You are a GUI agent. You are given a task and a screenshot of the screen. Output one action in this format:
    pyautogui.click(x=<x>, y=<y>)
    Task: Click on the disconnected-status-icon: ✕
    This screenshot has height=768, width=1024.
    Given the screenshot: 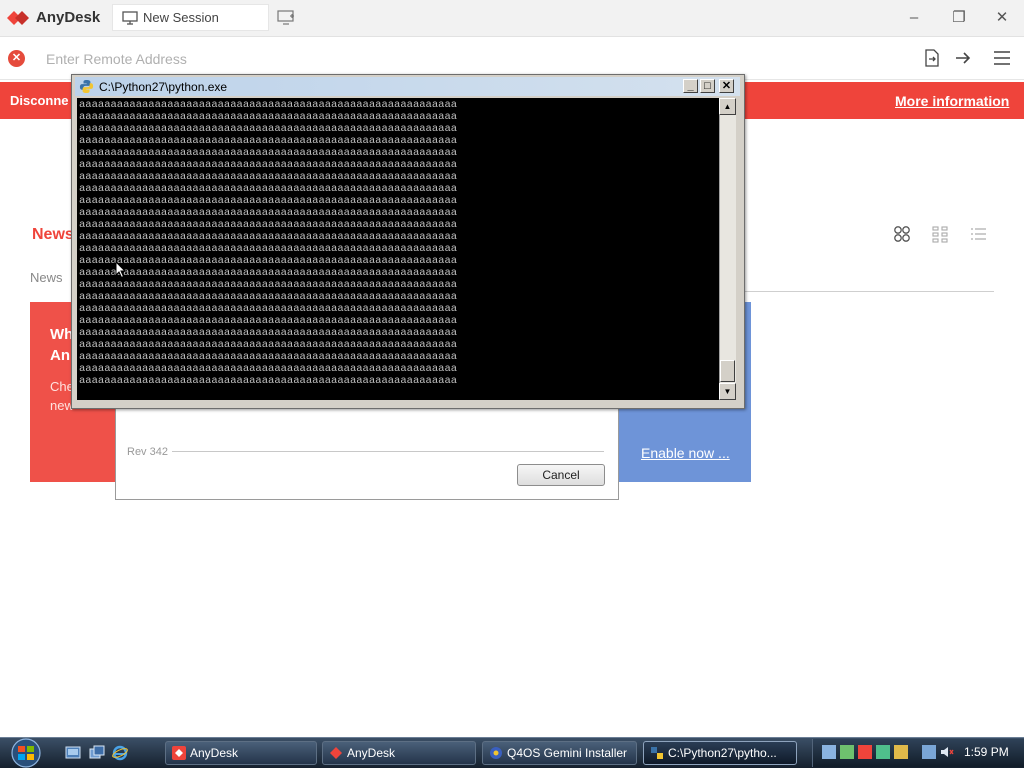 What is the action you would take?
    pyautogui.click(x=16, y=58)
    